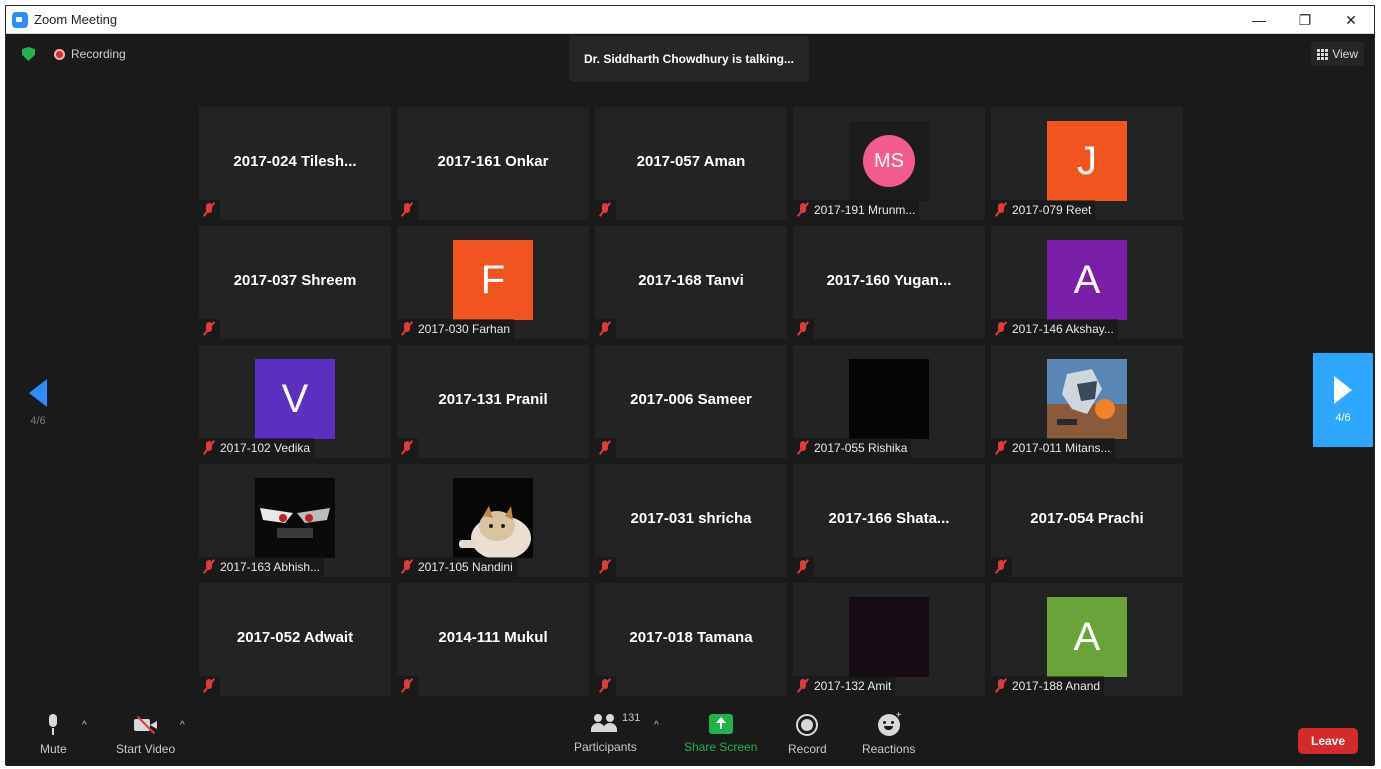 The image size is (1381, 769). Describe the element at coordinates (889, 723) in the screenshot. I see `reactions-icon: +` at that location.